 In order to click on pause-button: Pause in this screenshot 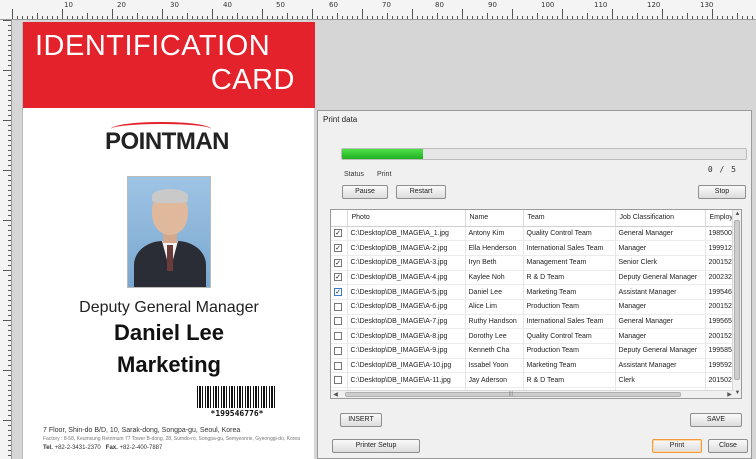, I will do `click(365, 192)`.